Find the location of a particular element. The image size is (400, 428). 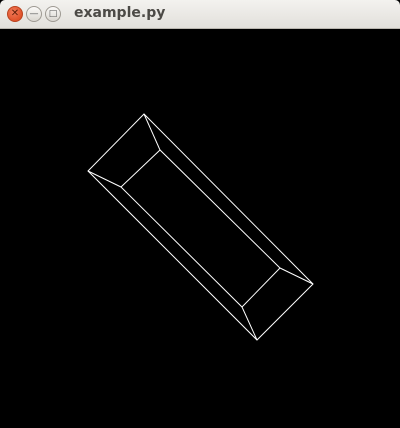

minimize-icon: — is located at coordinates (34, 14).